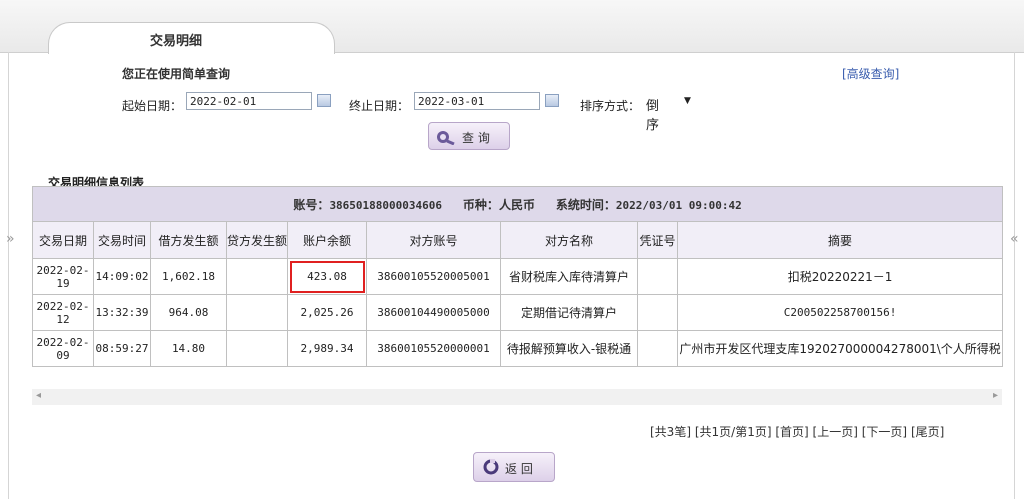 The image size is (1024, 499). What do you see at coordinates (480, 204) in the screenshot?
I see `currency-label: 币种：` at bounding box center [480, 204].